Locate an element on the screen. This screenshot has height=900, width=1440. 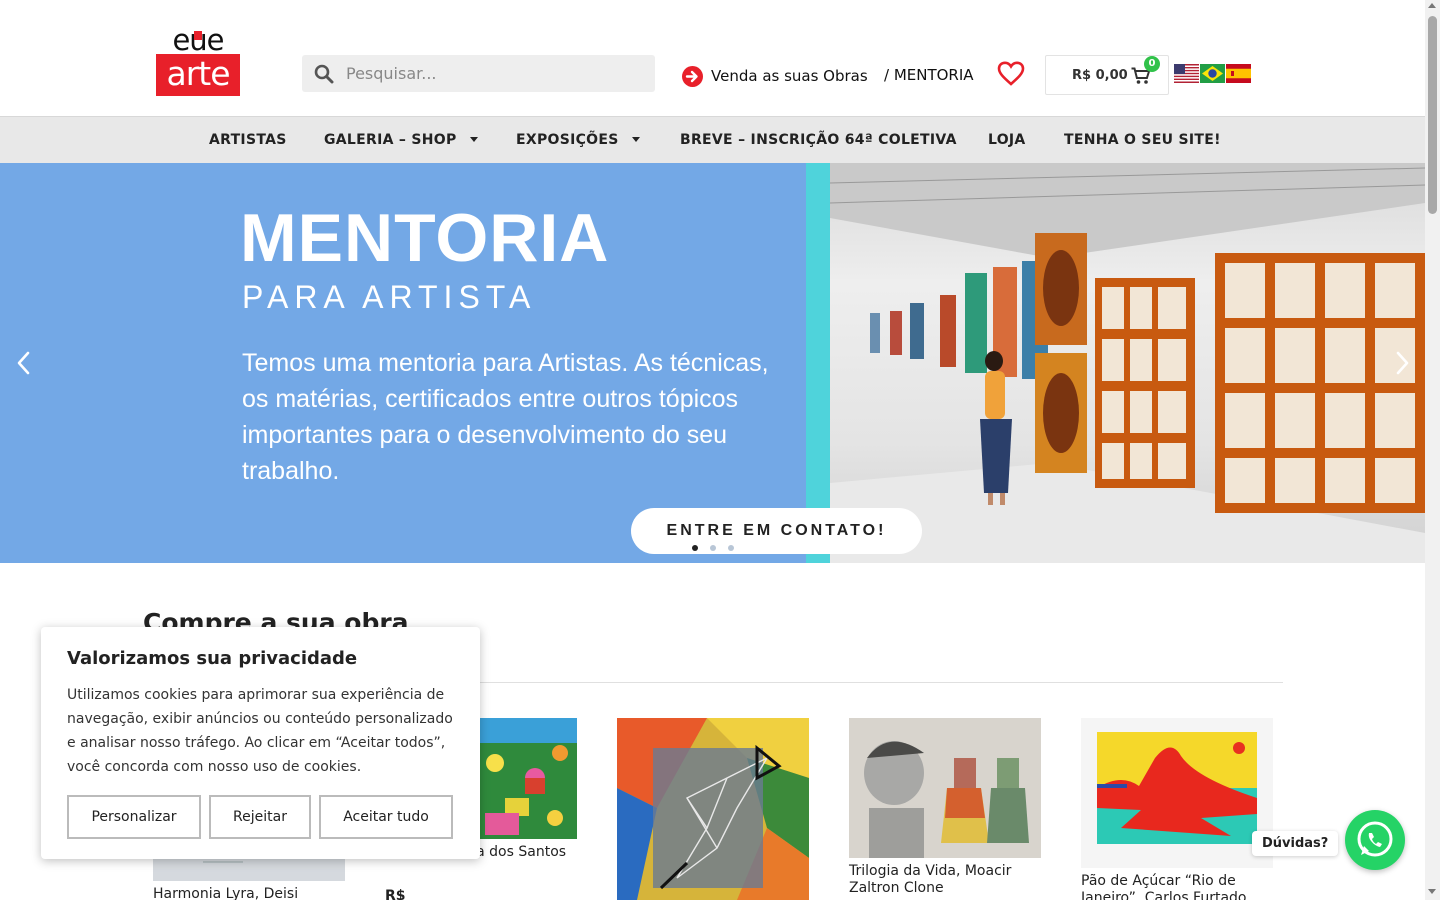
cookie-customize-button: Personalizar is located at coordinates (134, 817).